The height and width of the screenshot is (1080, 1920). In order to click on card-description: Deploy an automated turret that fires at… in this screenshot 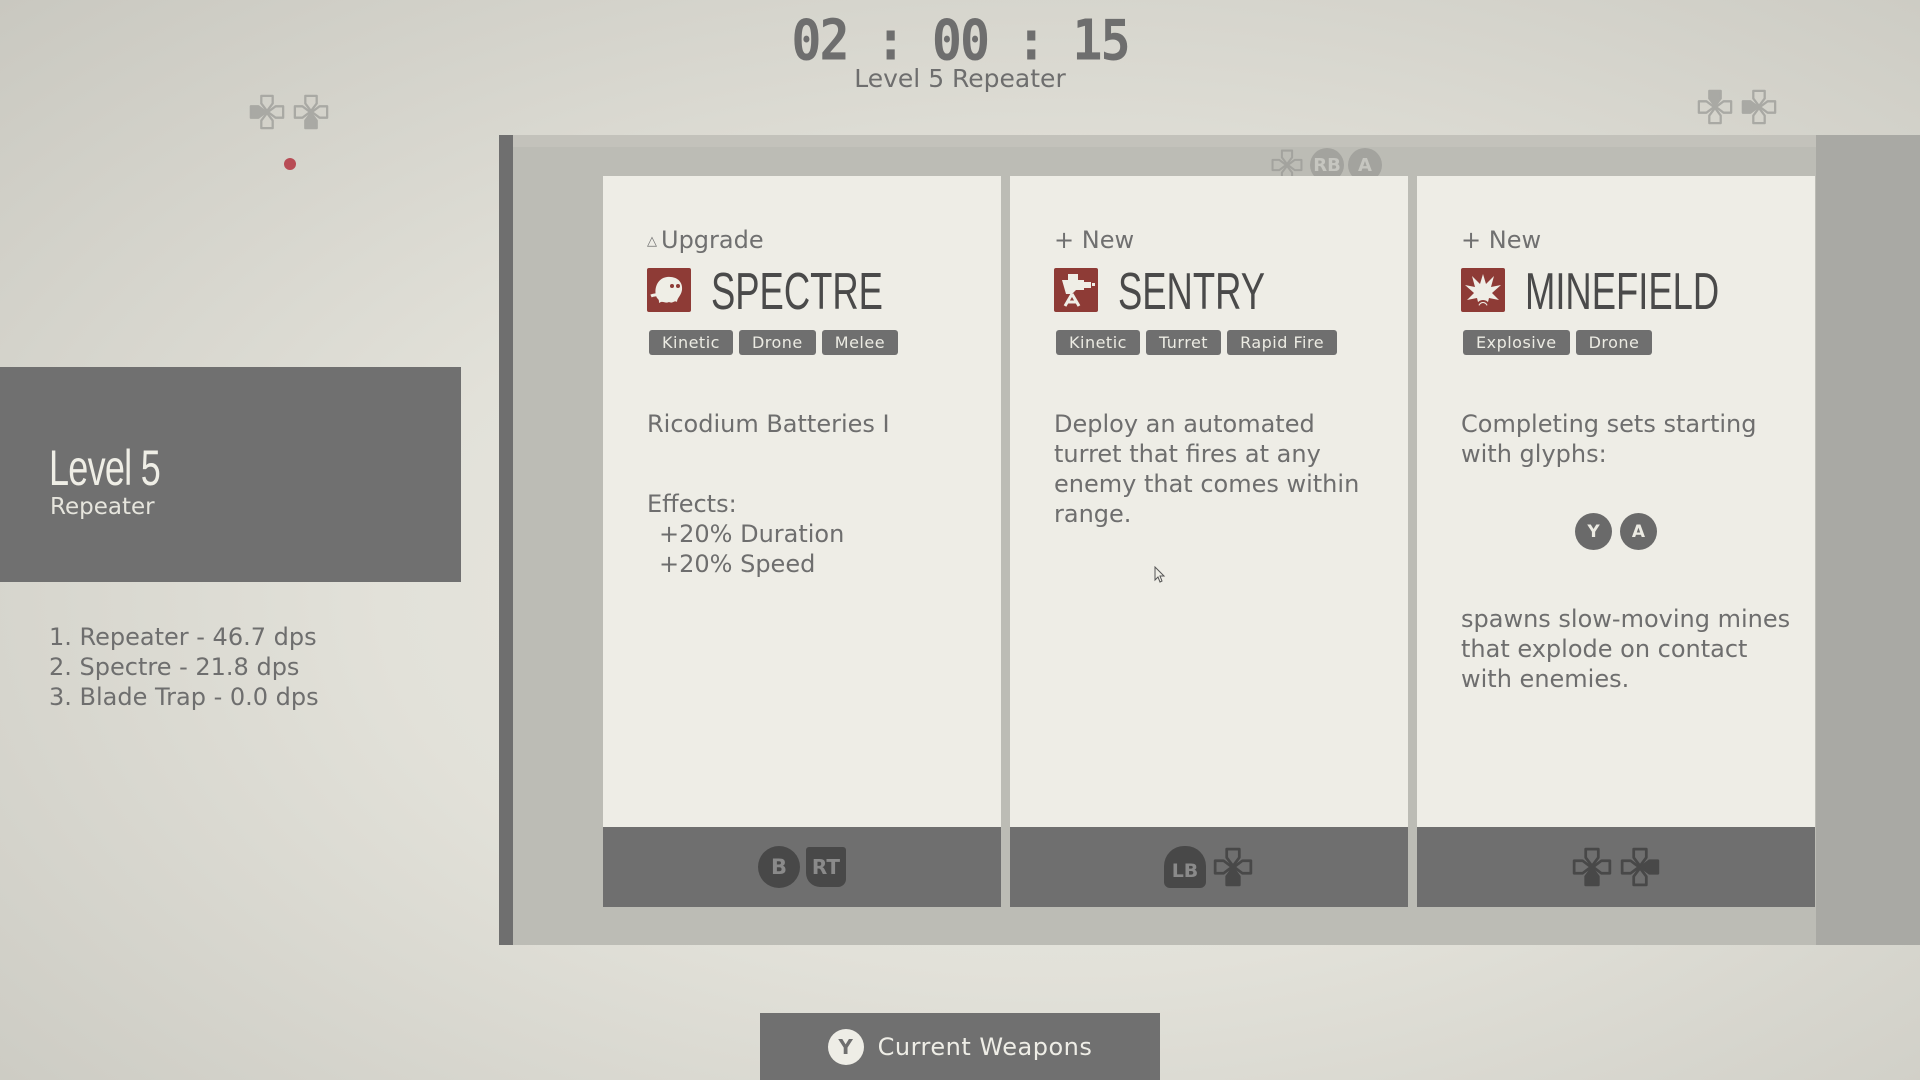, I will do `click(1207, 469)`.